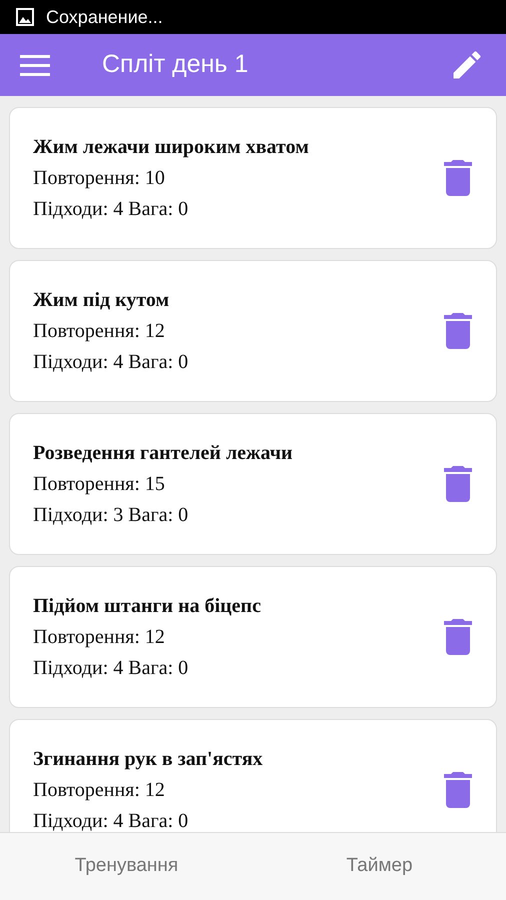 This screenshot has height=900, width=506. I want to click on screen-title: Спліт день 1, so click(176, 64).